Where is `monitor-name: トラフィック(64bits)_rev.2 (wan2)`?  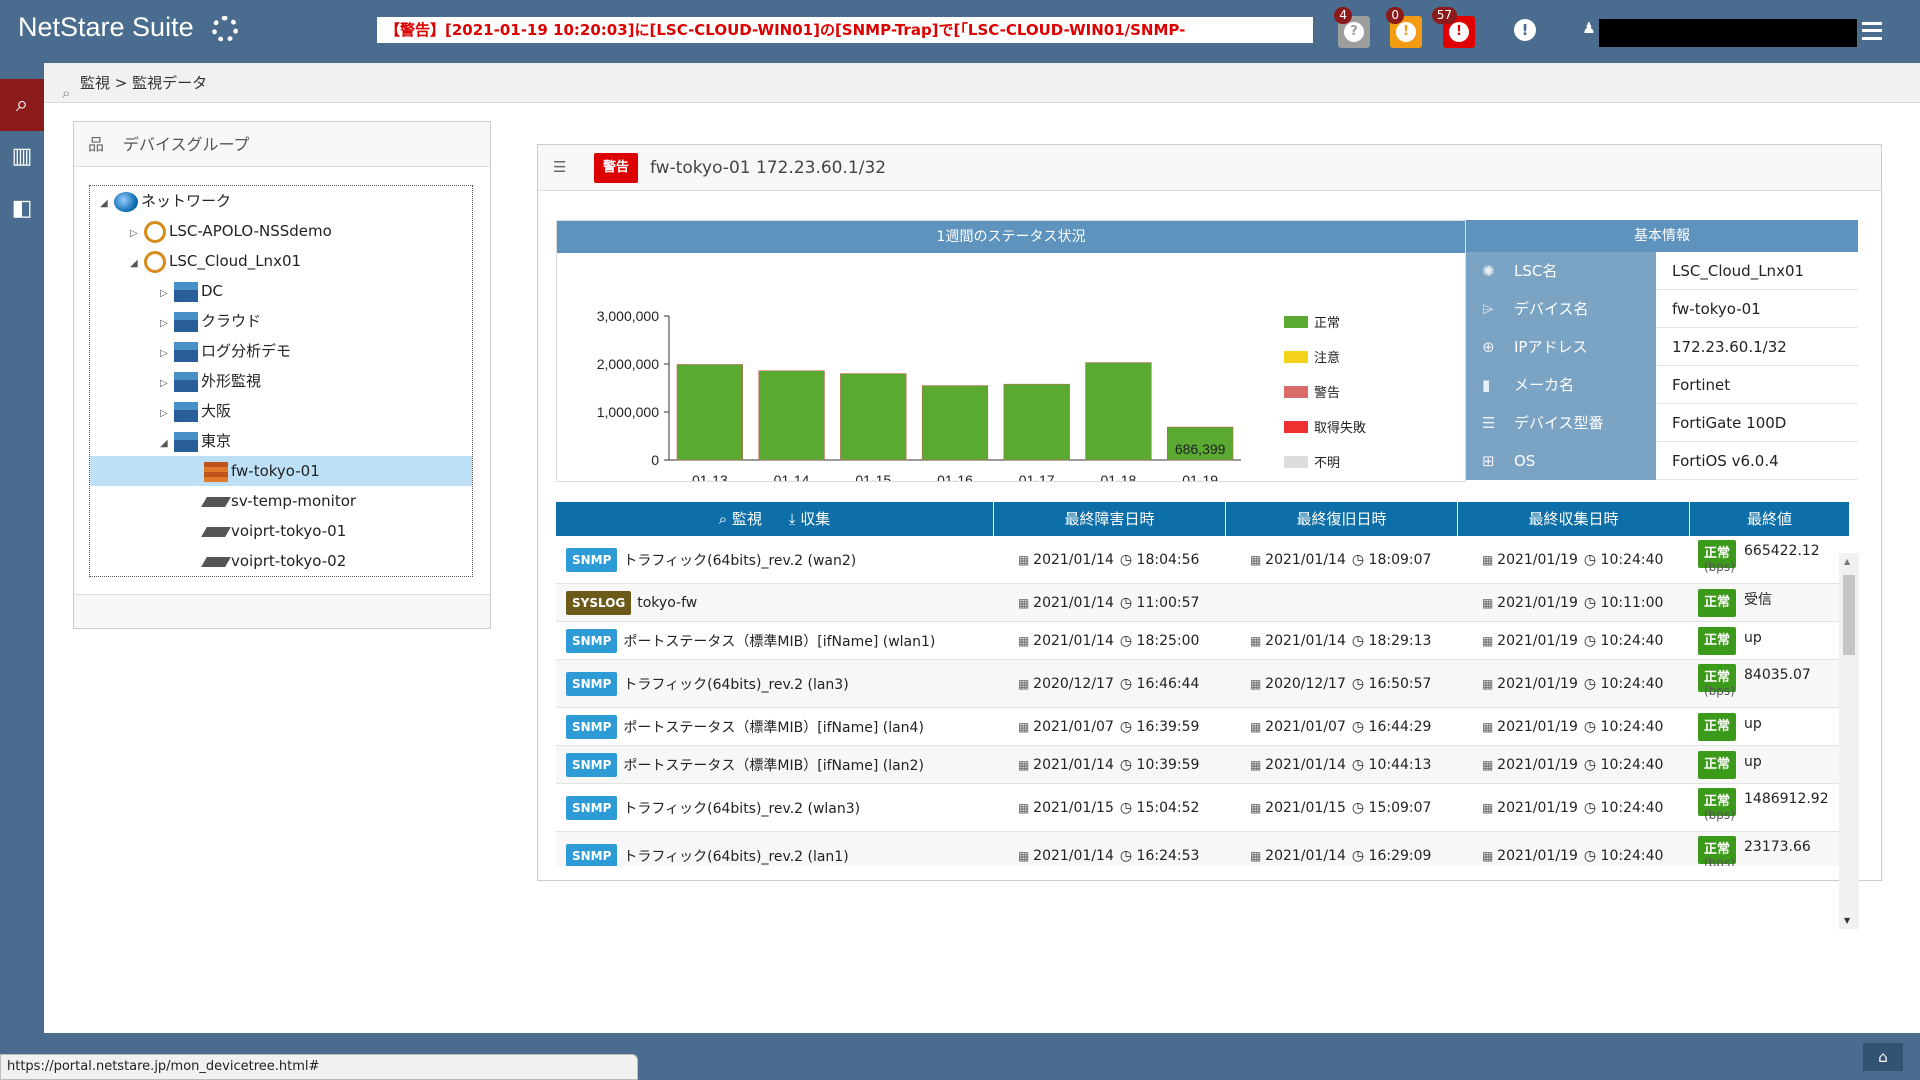 monitor-name: トラフィック(64bits)_rev.2 (wan2) is located at coordinates (739, 560).